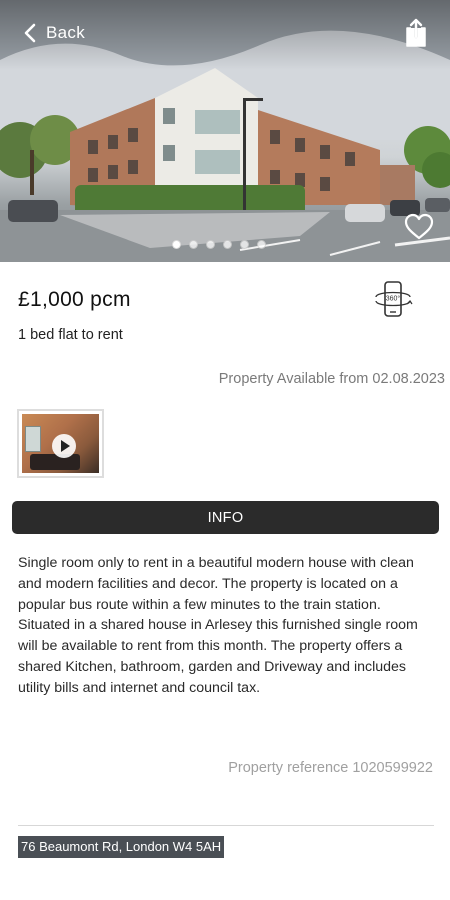  Describe the element at coordinates (33, 439) in the screenshot. I see `thumbnail-window` at that location.